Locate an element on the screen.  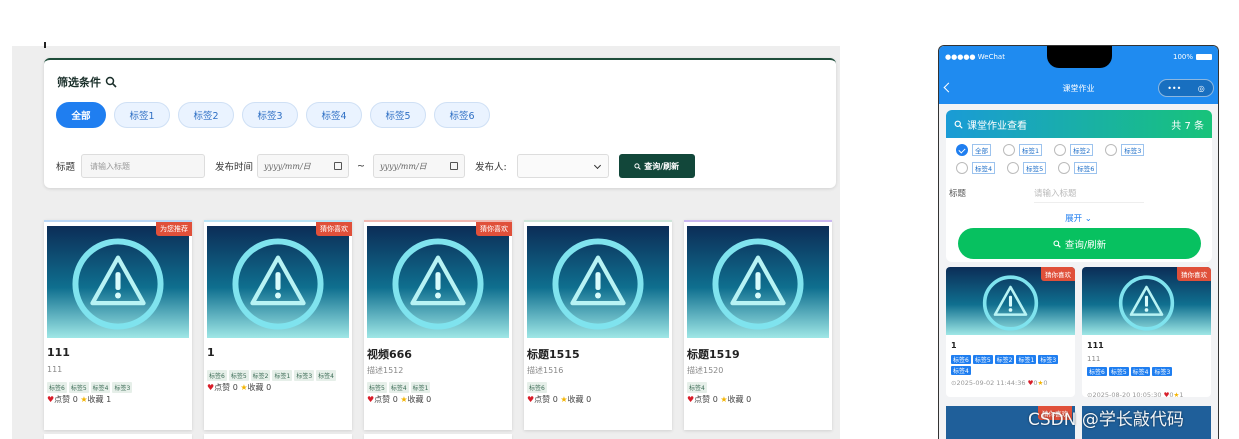
content-card: 标题1515 描述1516 标签6 ♥点赞 0 ★收藏 0 is located at coordinates (598, 325).